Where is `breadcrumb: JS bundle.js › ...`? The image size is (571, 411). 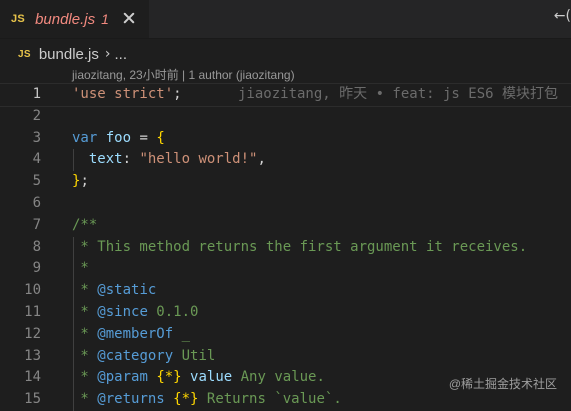
breadcrumb: JS bundle.js › ... is located at coordinates (285, 54).